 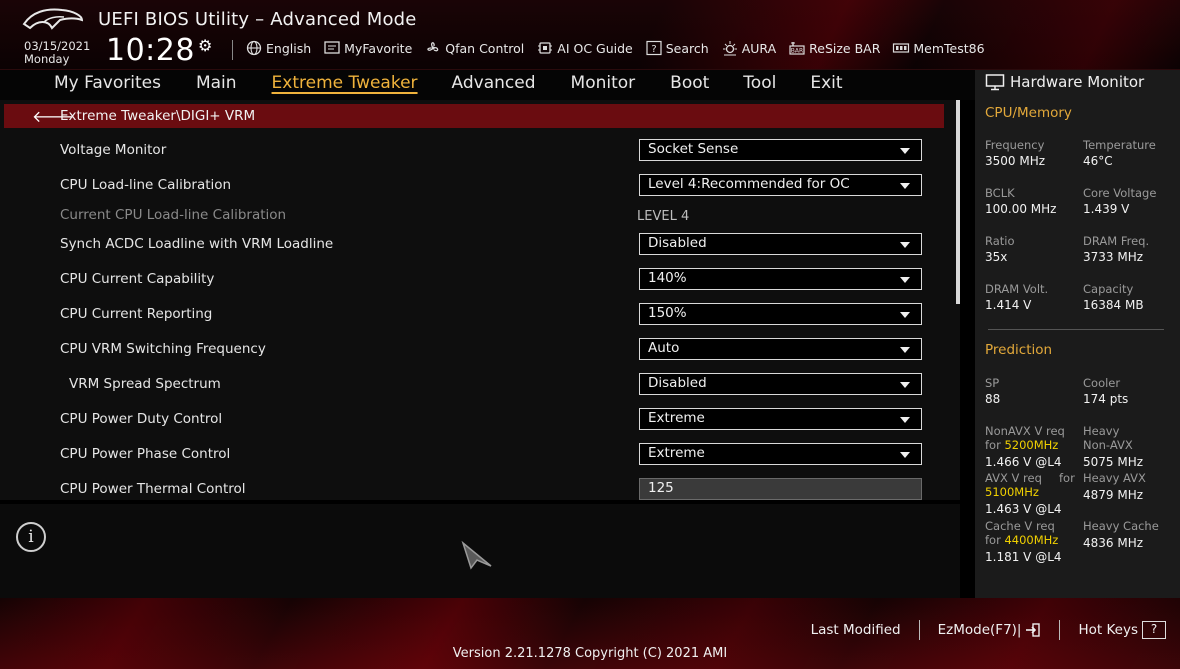 I want to click on tab-extreme-tweaker: Extreme Tweaker, so click(x=345, y=85).